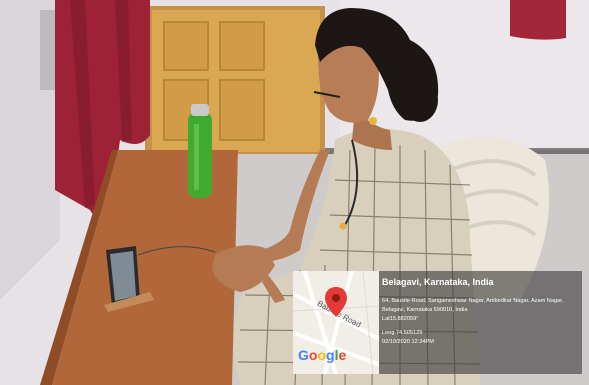  I want to click on google-logo: Google, so click(322, 355).